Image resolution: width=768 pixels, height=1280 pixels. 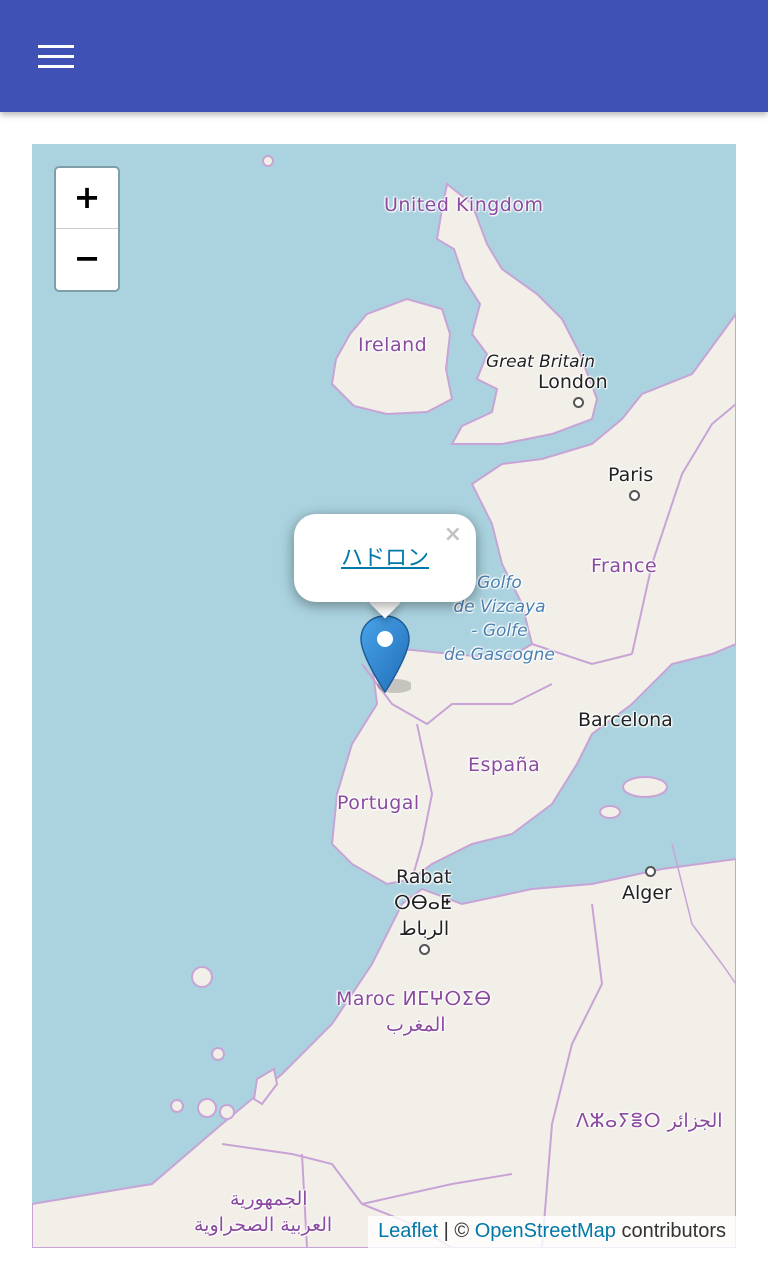 I want to click on marker-popup: × ハドロン, so click(x=385, y=558).